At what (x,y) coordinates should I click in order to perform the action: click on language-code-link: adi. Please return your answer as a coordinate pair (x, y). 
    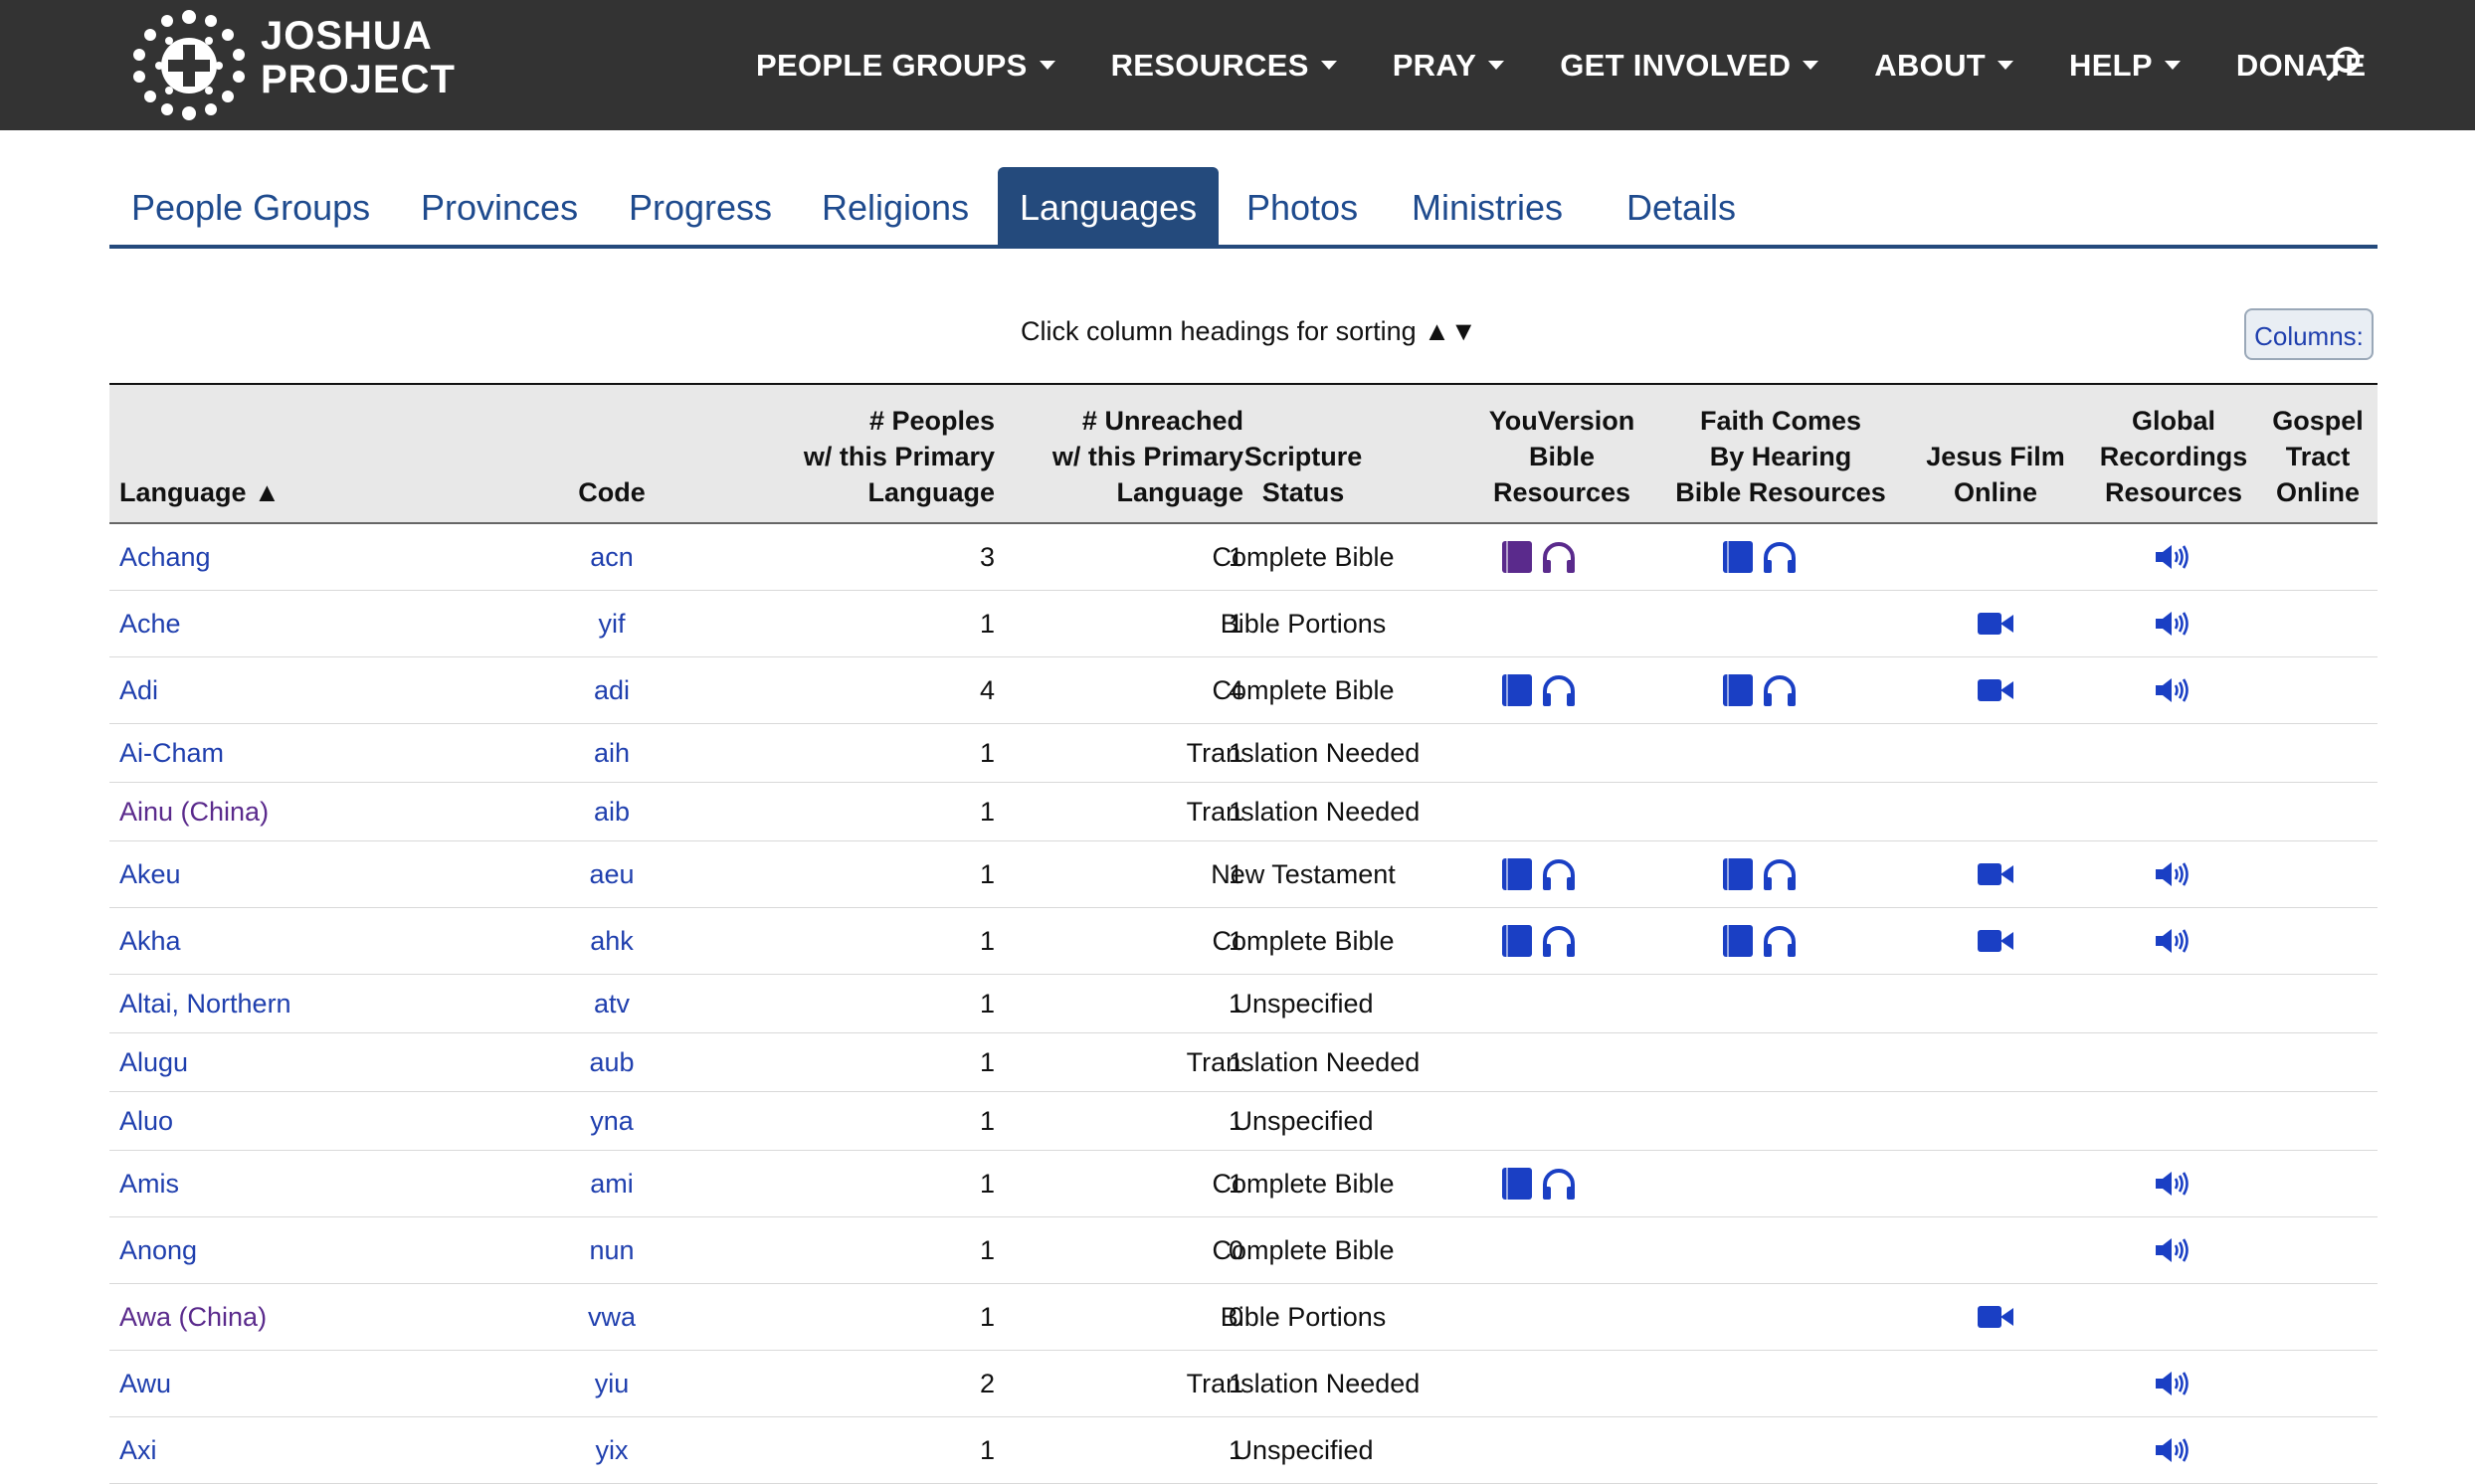
    Looking at the image, I should click on (611, 690).